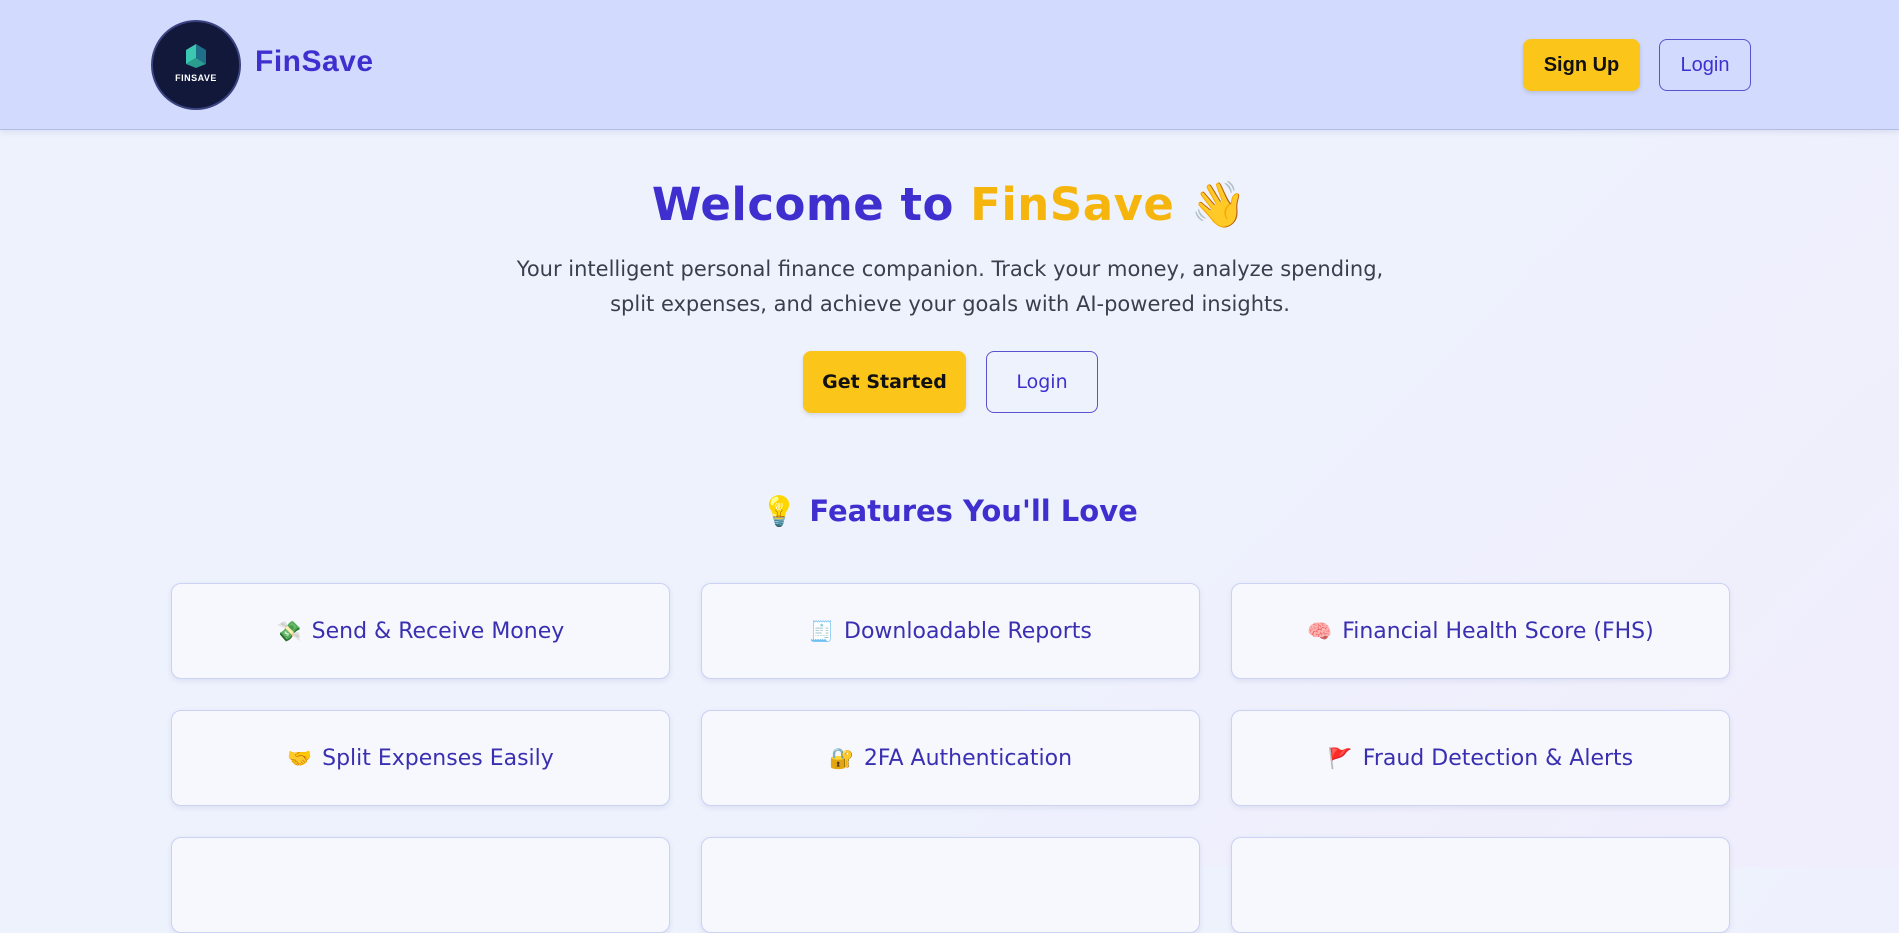  What do you see at coordinates (1498, 631) in the screenshot?
I see `feature-label: Financial Health Score (FHS)` at bounding box center [1498, 631].